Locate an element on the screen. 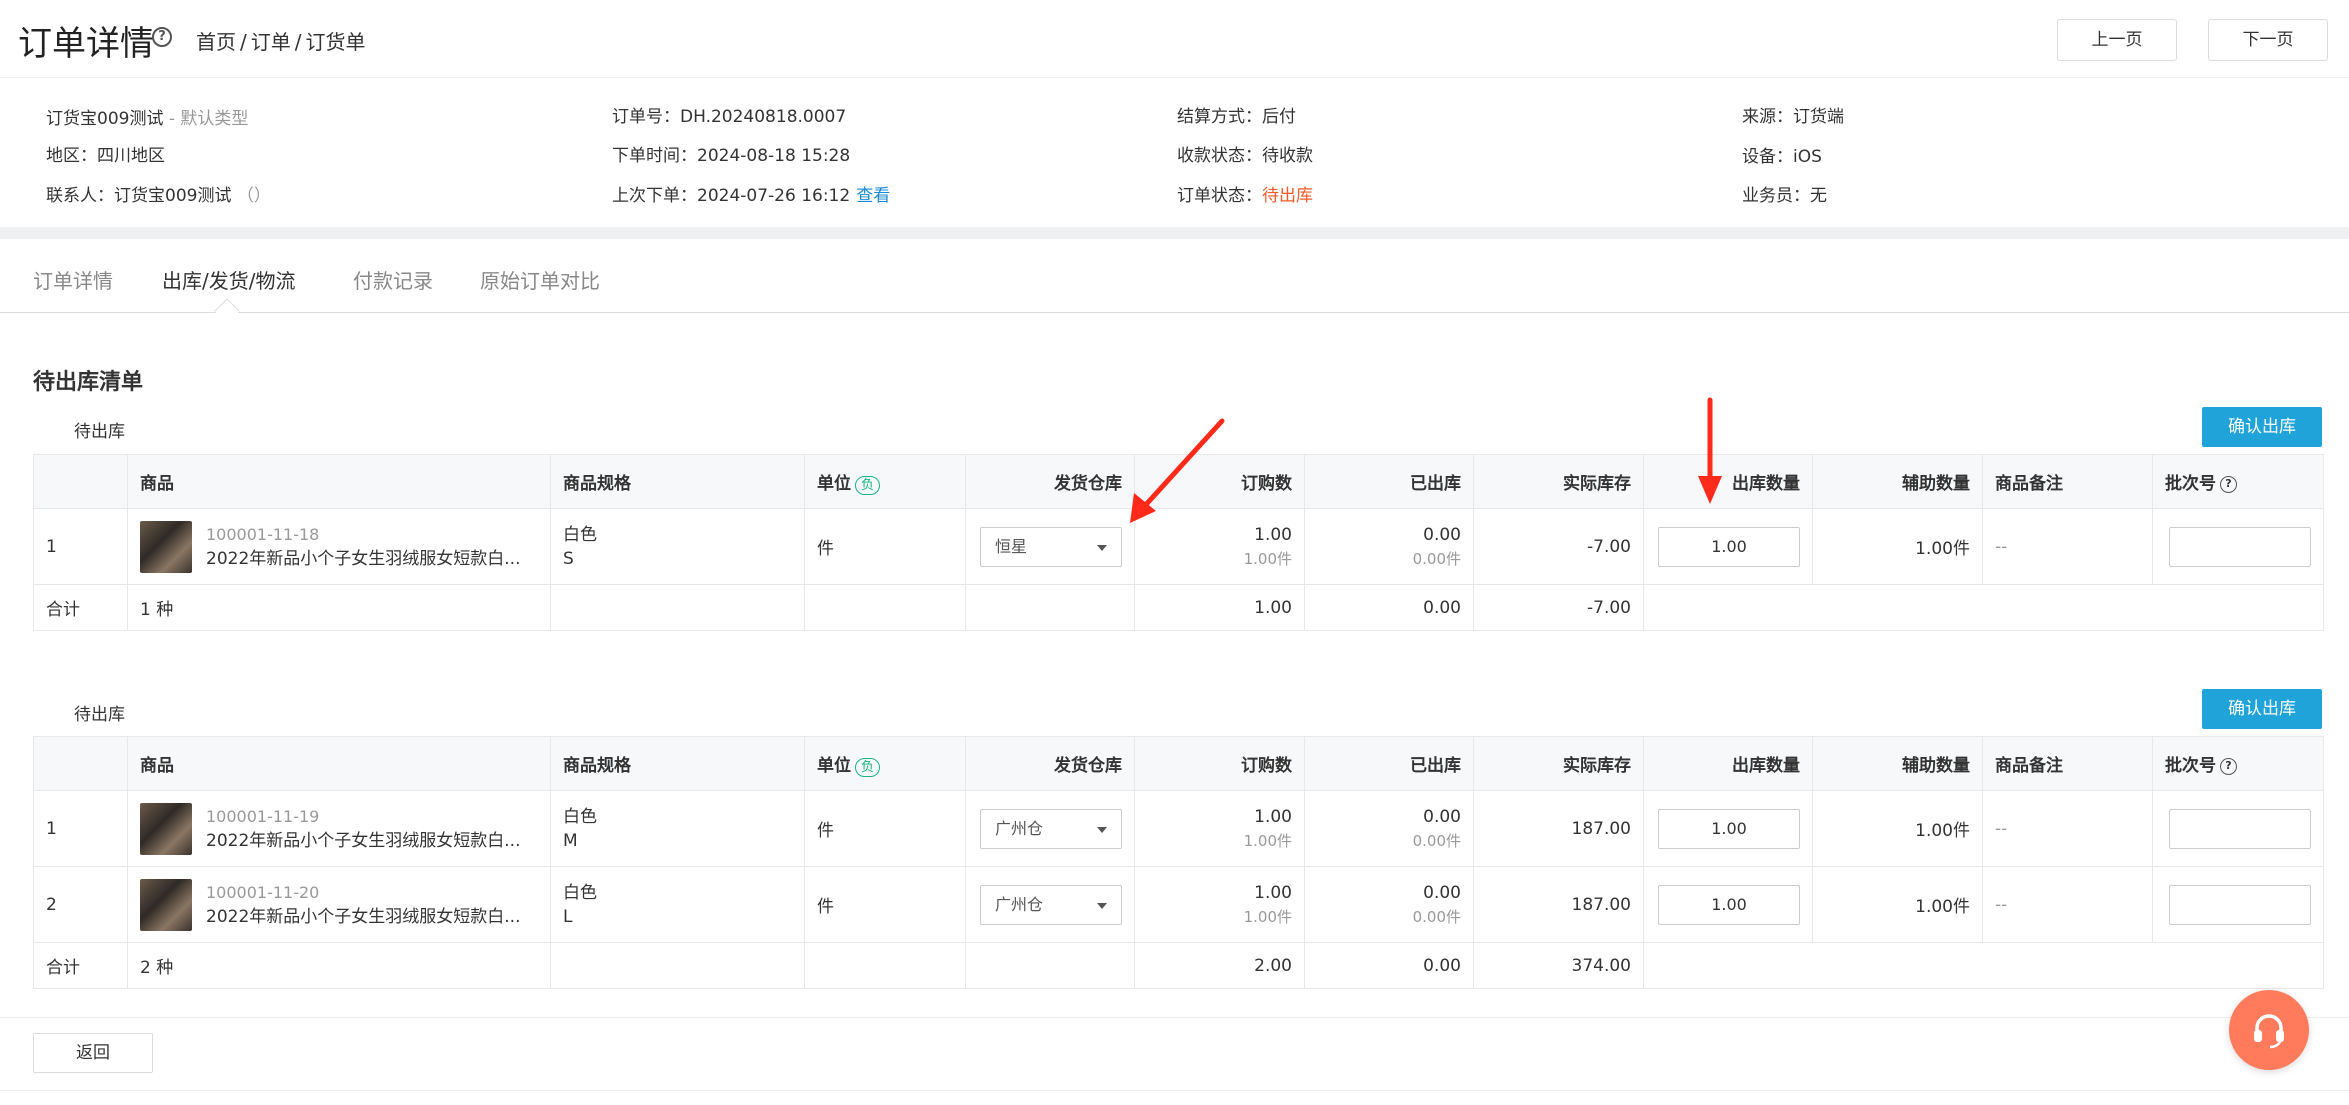  ordered-value: 1.00 is located at coordinates (1273, 892).